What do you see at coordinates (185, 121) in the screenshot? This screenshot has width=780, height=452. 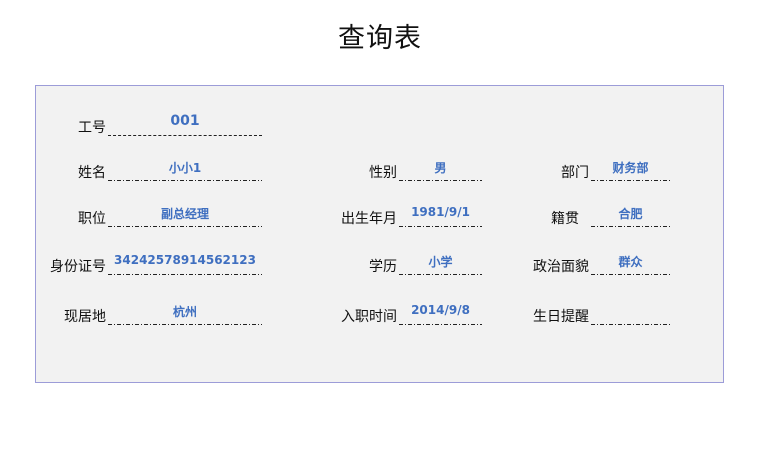 I see `employee-id-value: 001` at bounding box center [185, 121].